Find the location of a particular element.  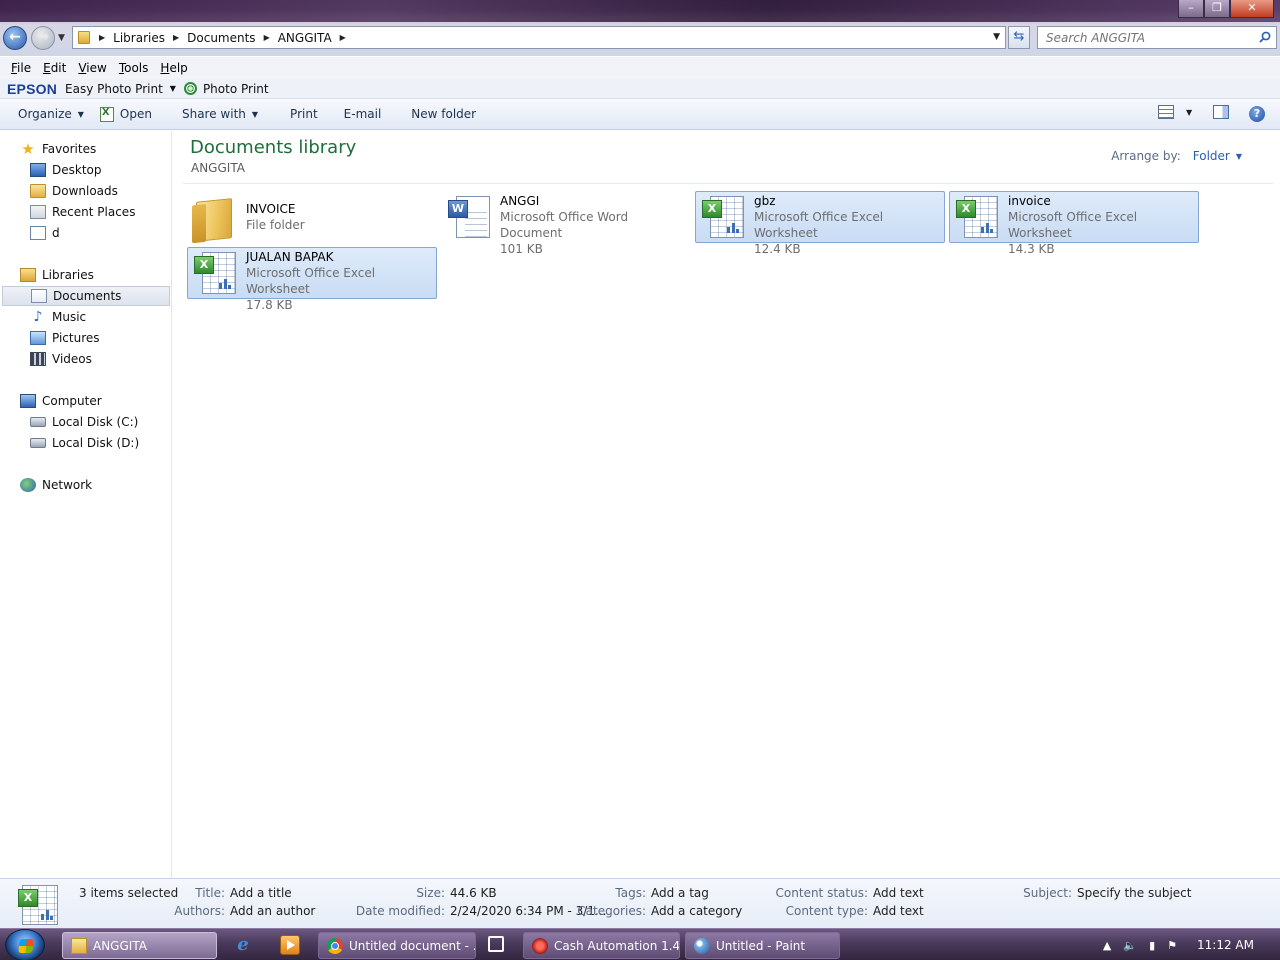

cash-automation-icon is located at coordinates (540, 945).